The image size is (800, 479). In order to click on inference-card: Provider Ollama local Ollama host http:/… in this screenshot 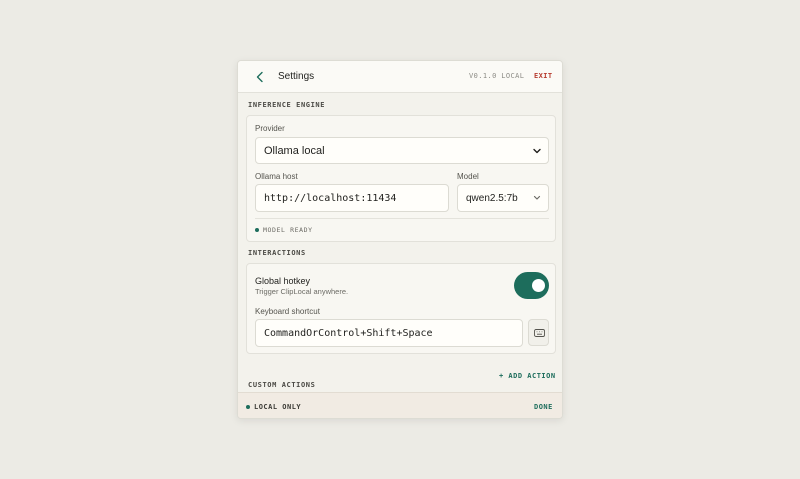, I will do `click(401, 178)`.